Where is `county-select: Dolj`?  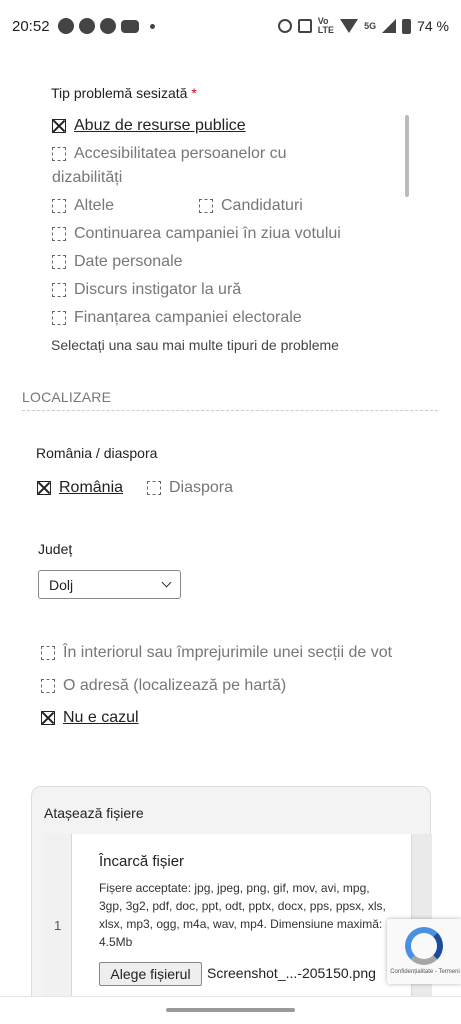
county-select: Dolj is located at coordinates (109, 584).